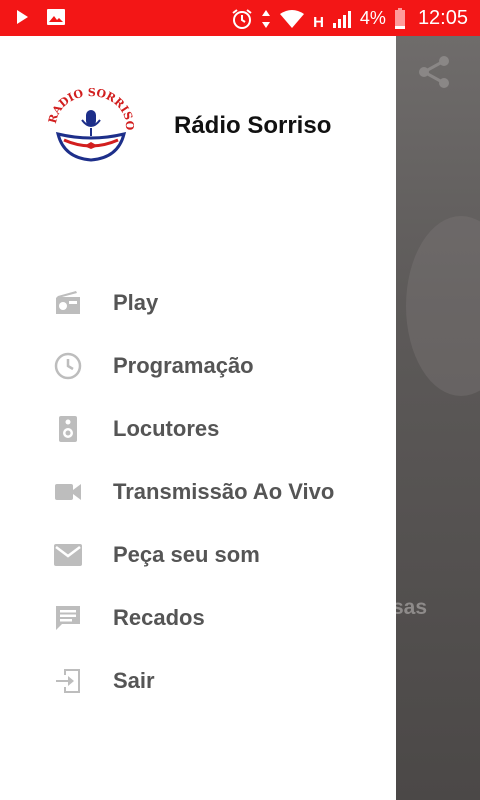  What do you see at coordinates (198, 680) in the screenshot?
I see `menu-item-sair: Sair` at bounding box center [198, 680].